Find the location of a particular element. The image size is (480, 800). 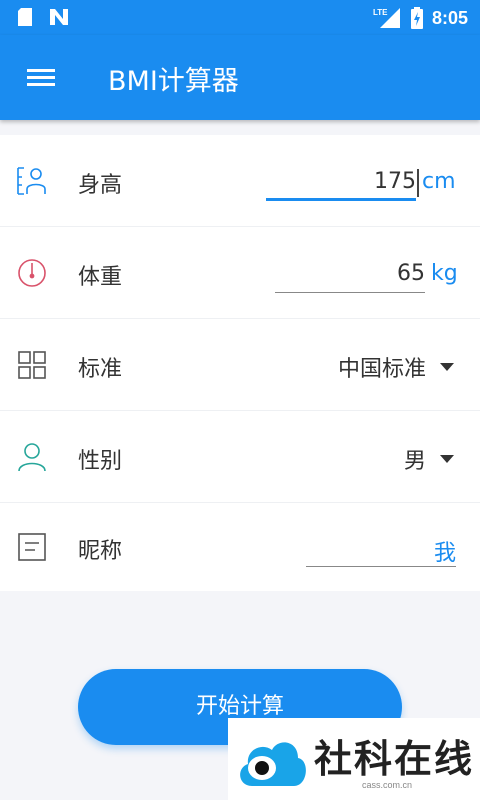

sd-card-icon is located at coordinates (25, 17).